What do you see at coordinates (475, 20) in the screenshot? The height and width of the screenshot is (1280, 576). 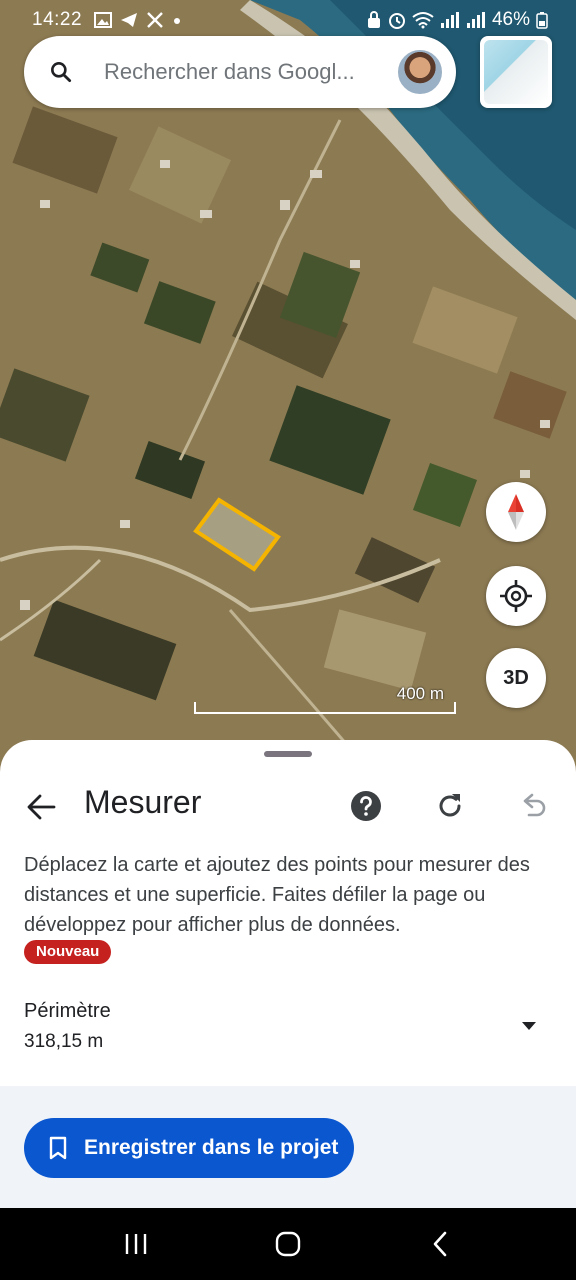 I see `signal-2-icon` at bounding box center [475, 20].